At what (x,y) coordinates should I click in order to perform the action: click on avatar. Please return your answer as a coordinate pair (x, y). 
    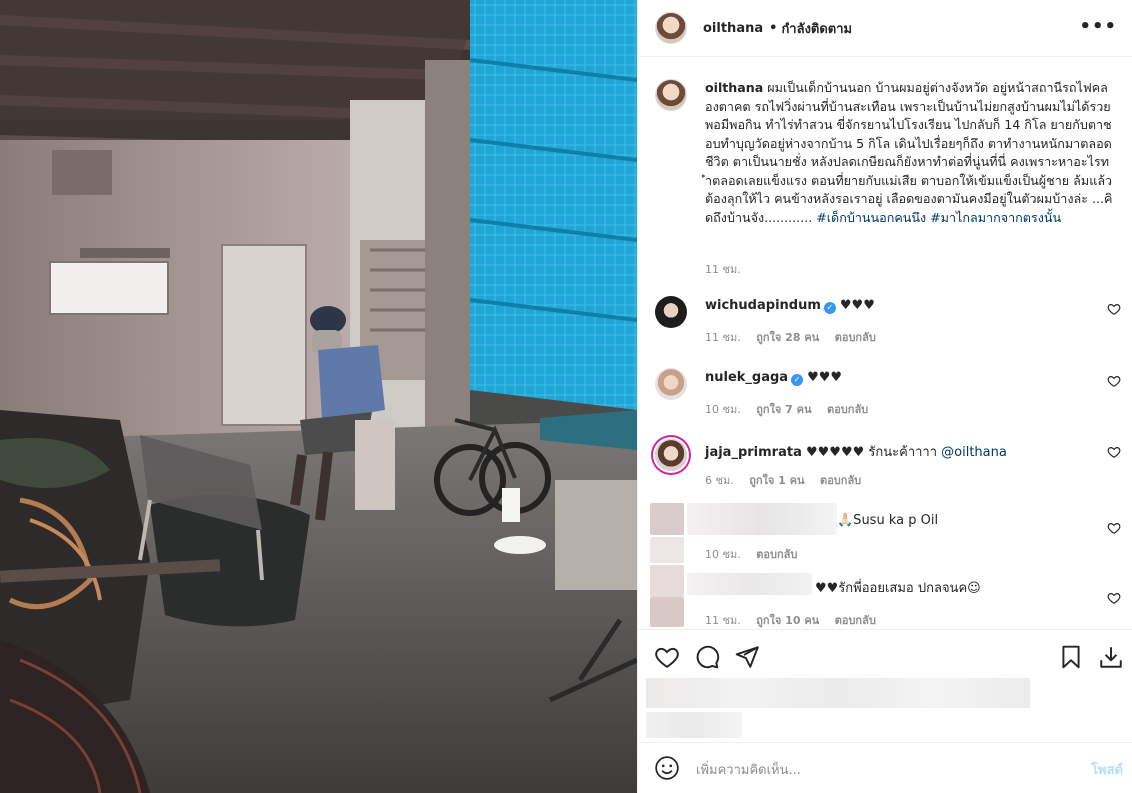
    Looking at the image, I should click on (671, 28).